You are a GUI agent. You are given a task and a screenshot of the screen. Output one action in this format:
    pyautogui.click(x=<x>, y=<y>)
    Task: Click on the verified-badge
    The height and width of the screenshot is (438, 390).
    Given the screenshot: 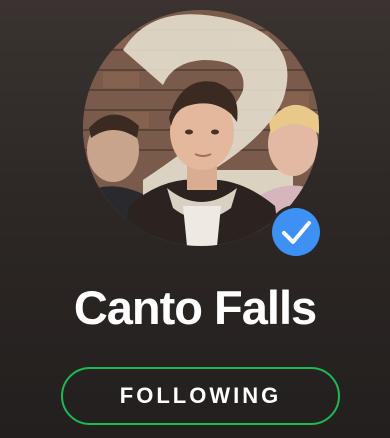 What is the action you would take?
    pyautogui.click(x=296, y=232)
    